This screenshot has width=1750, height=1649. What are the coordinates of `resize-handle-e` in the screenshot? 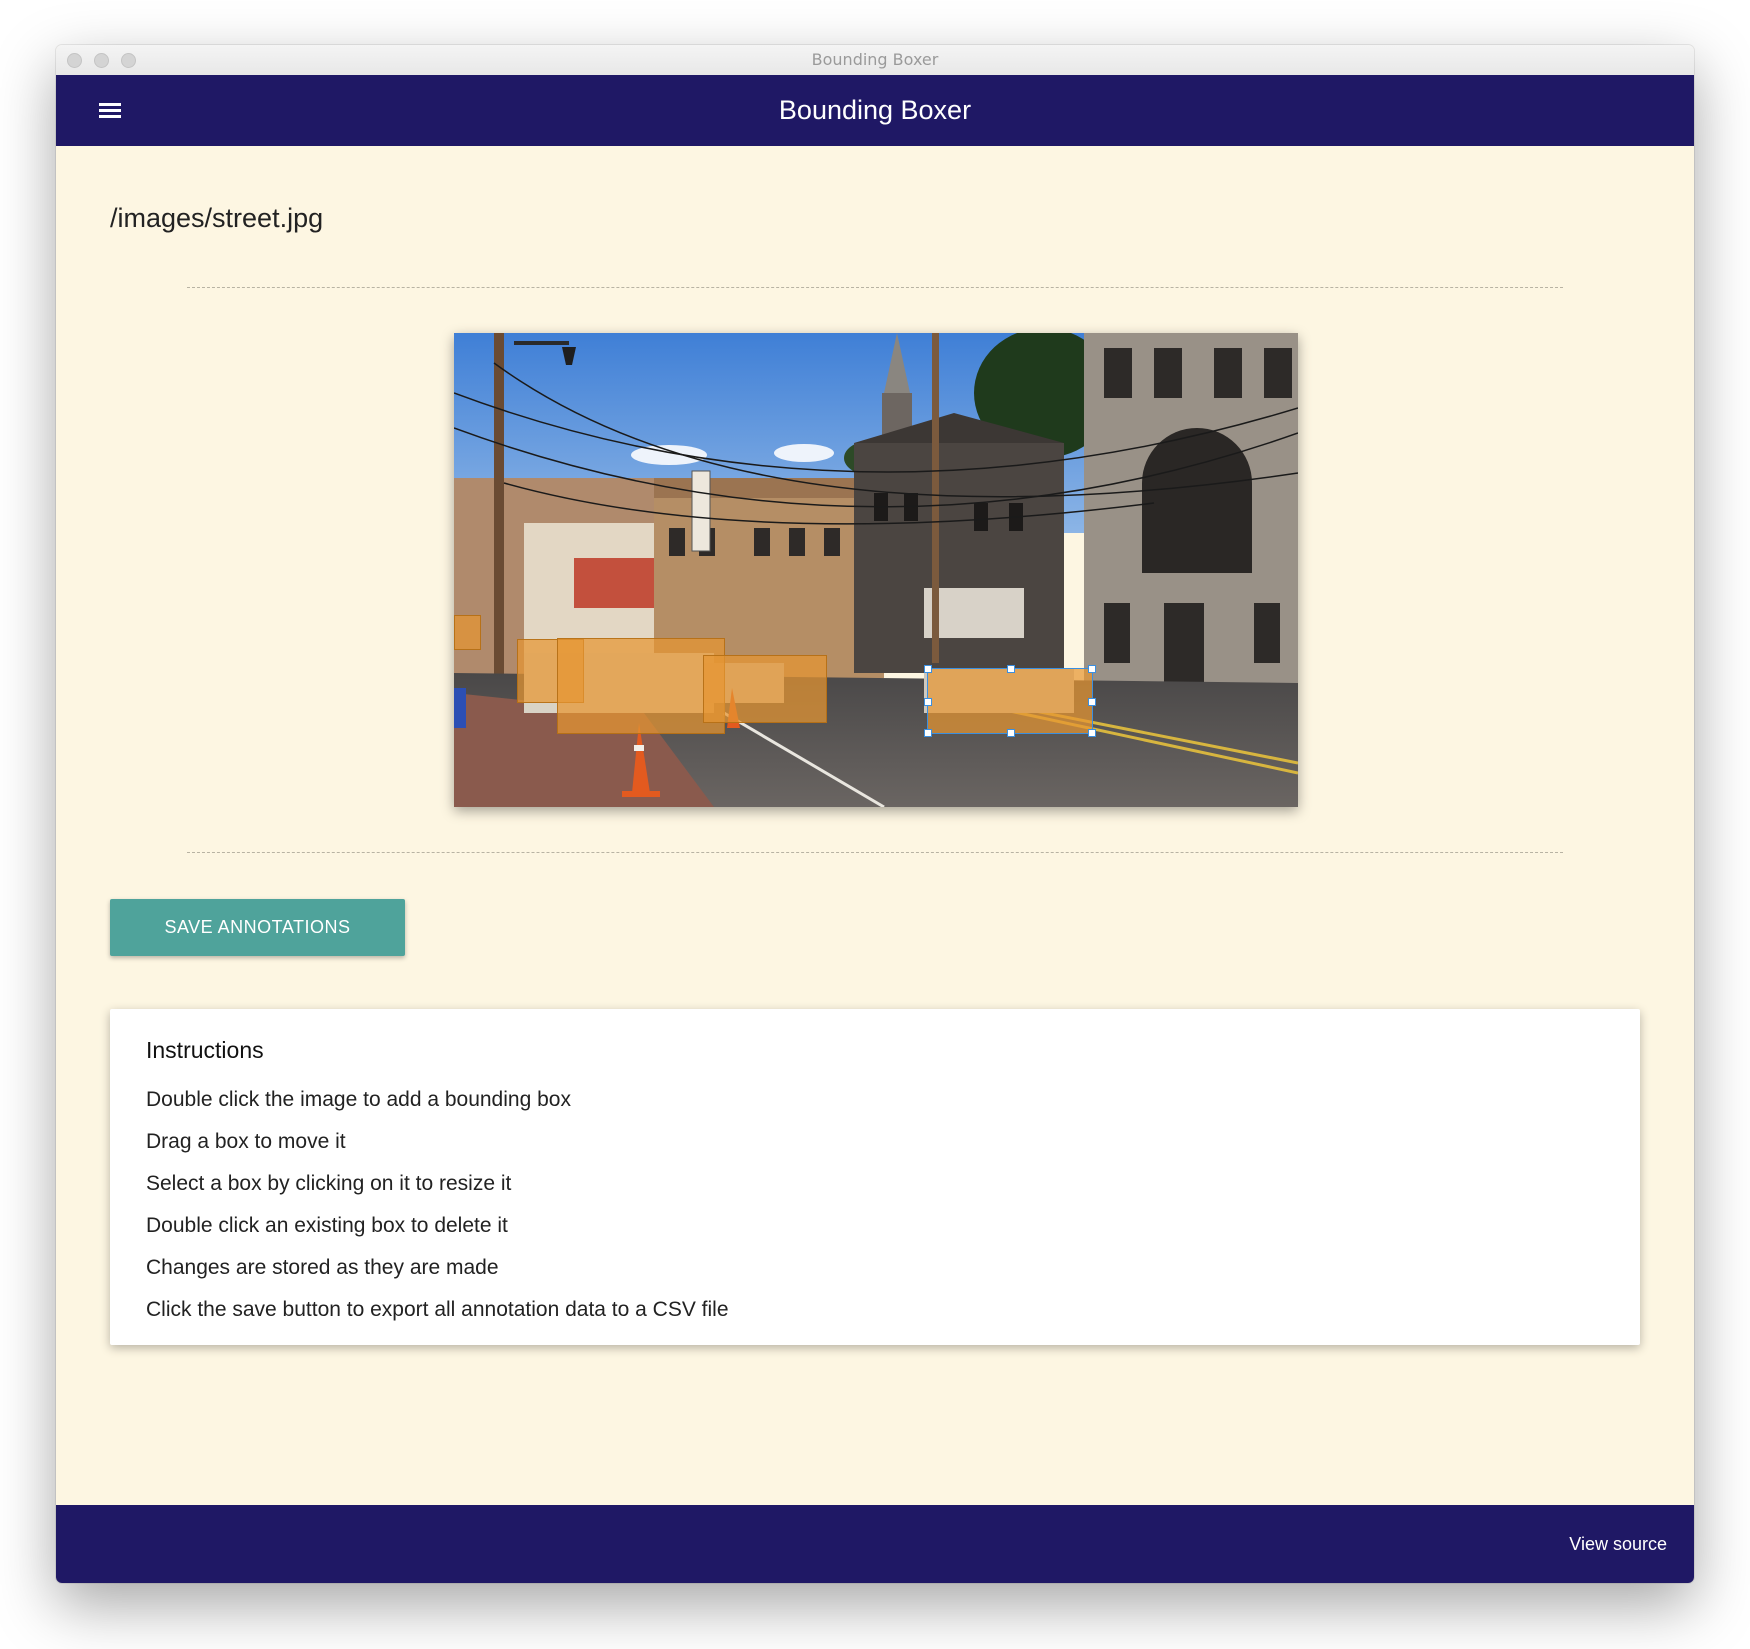 It's located at (1092, 702).